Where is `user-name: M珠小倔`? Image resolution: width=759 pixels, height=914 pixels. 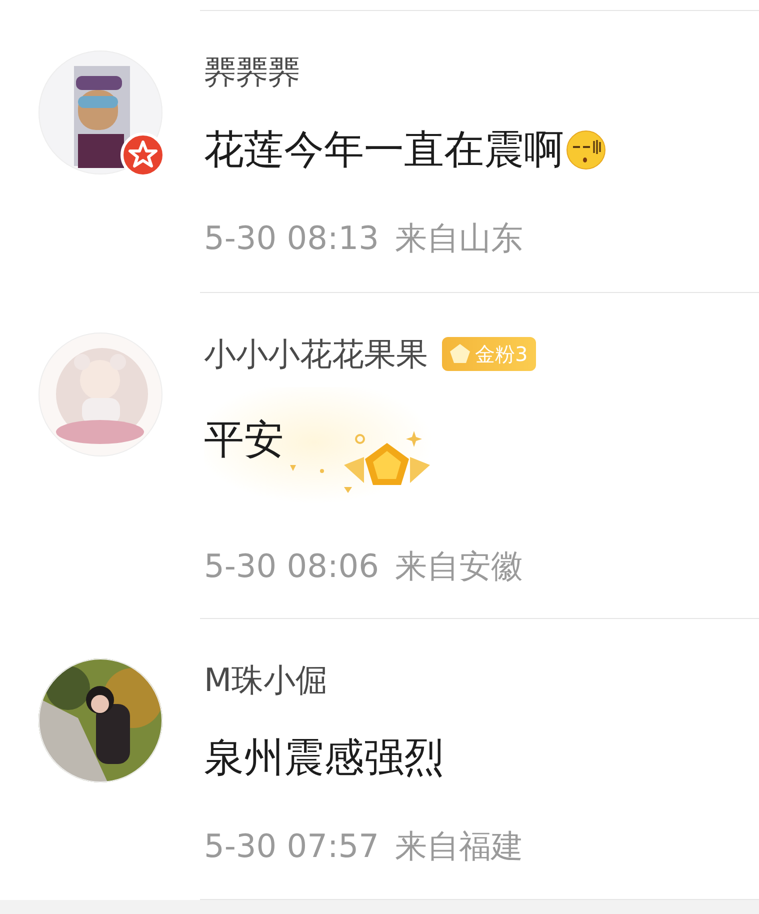
user-name: M珠小倔 is located at coordinates (266, 680).